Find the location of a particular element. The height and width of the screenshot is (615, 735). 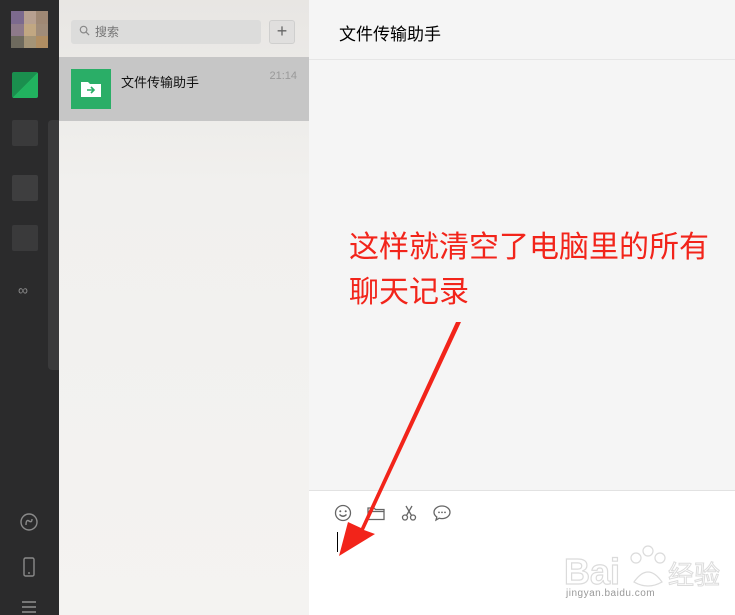

chat-list-item: 文件传输助手 21:14 is located at coordinates (184, 89).